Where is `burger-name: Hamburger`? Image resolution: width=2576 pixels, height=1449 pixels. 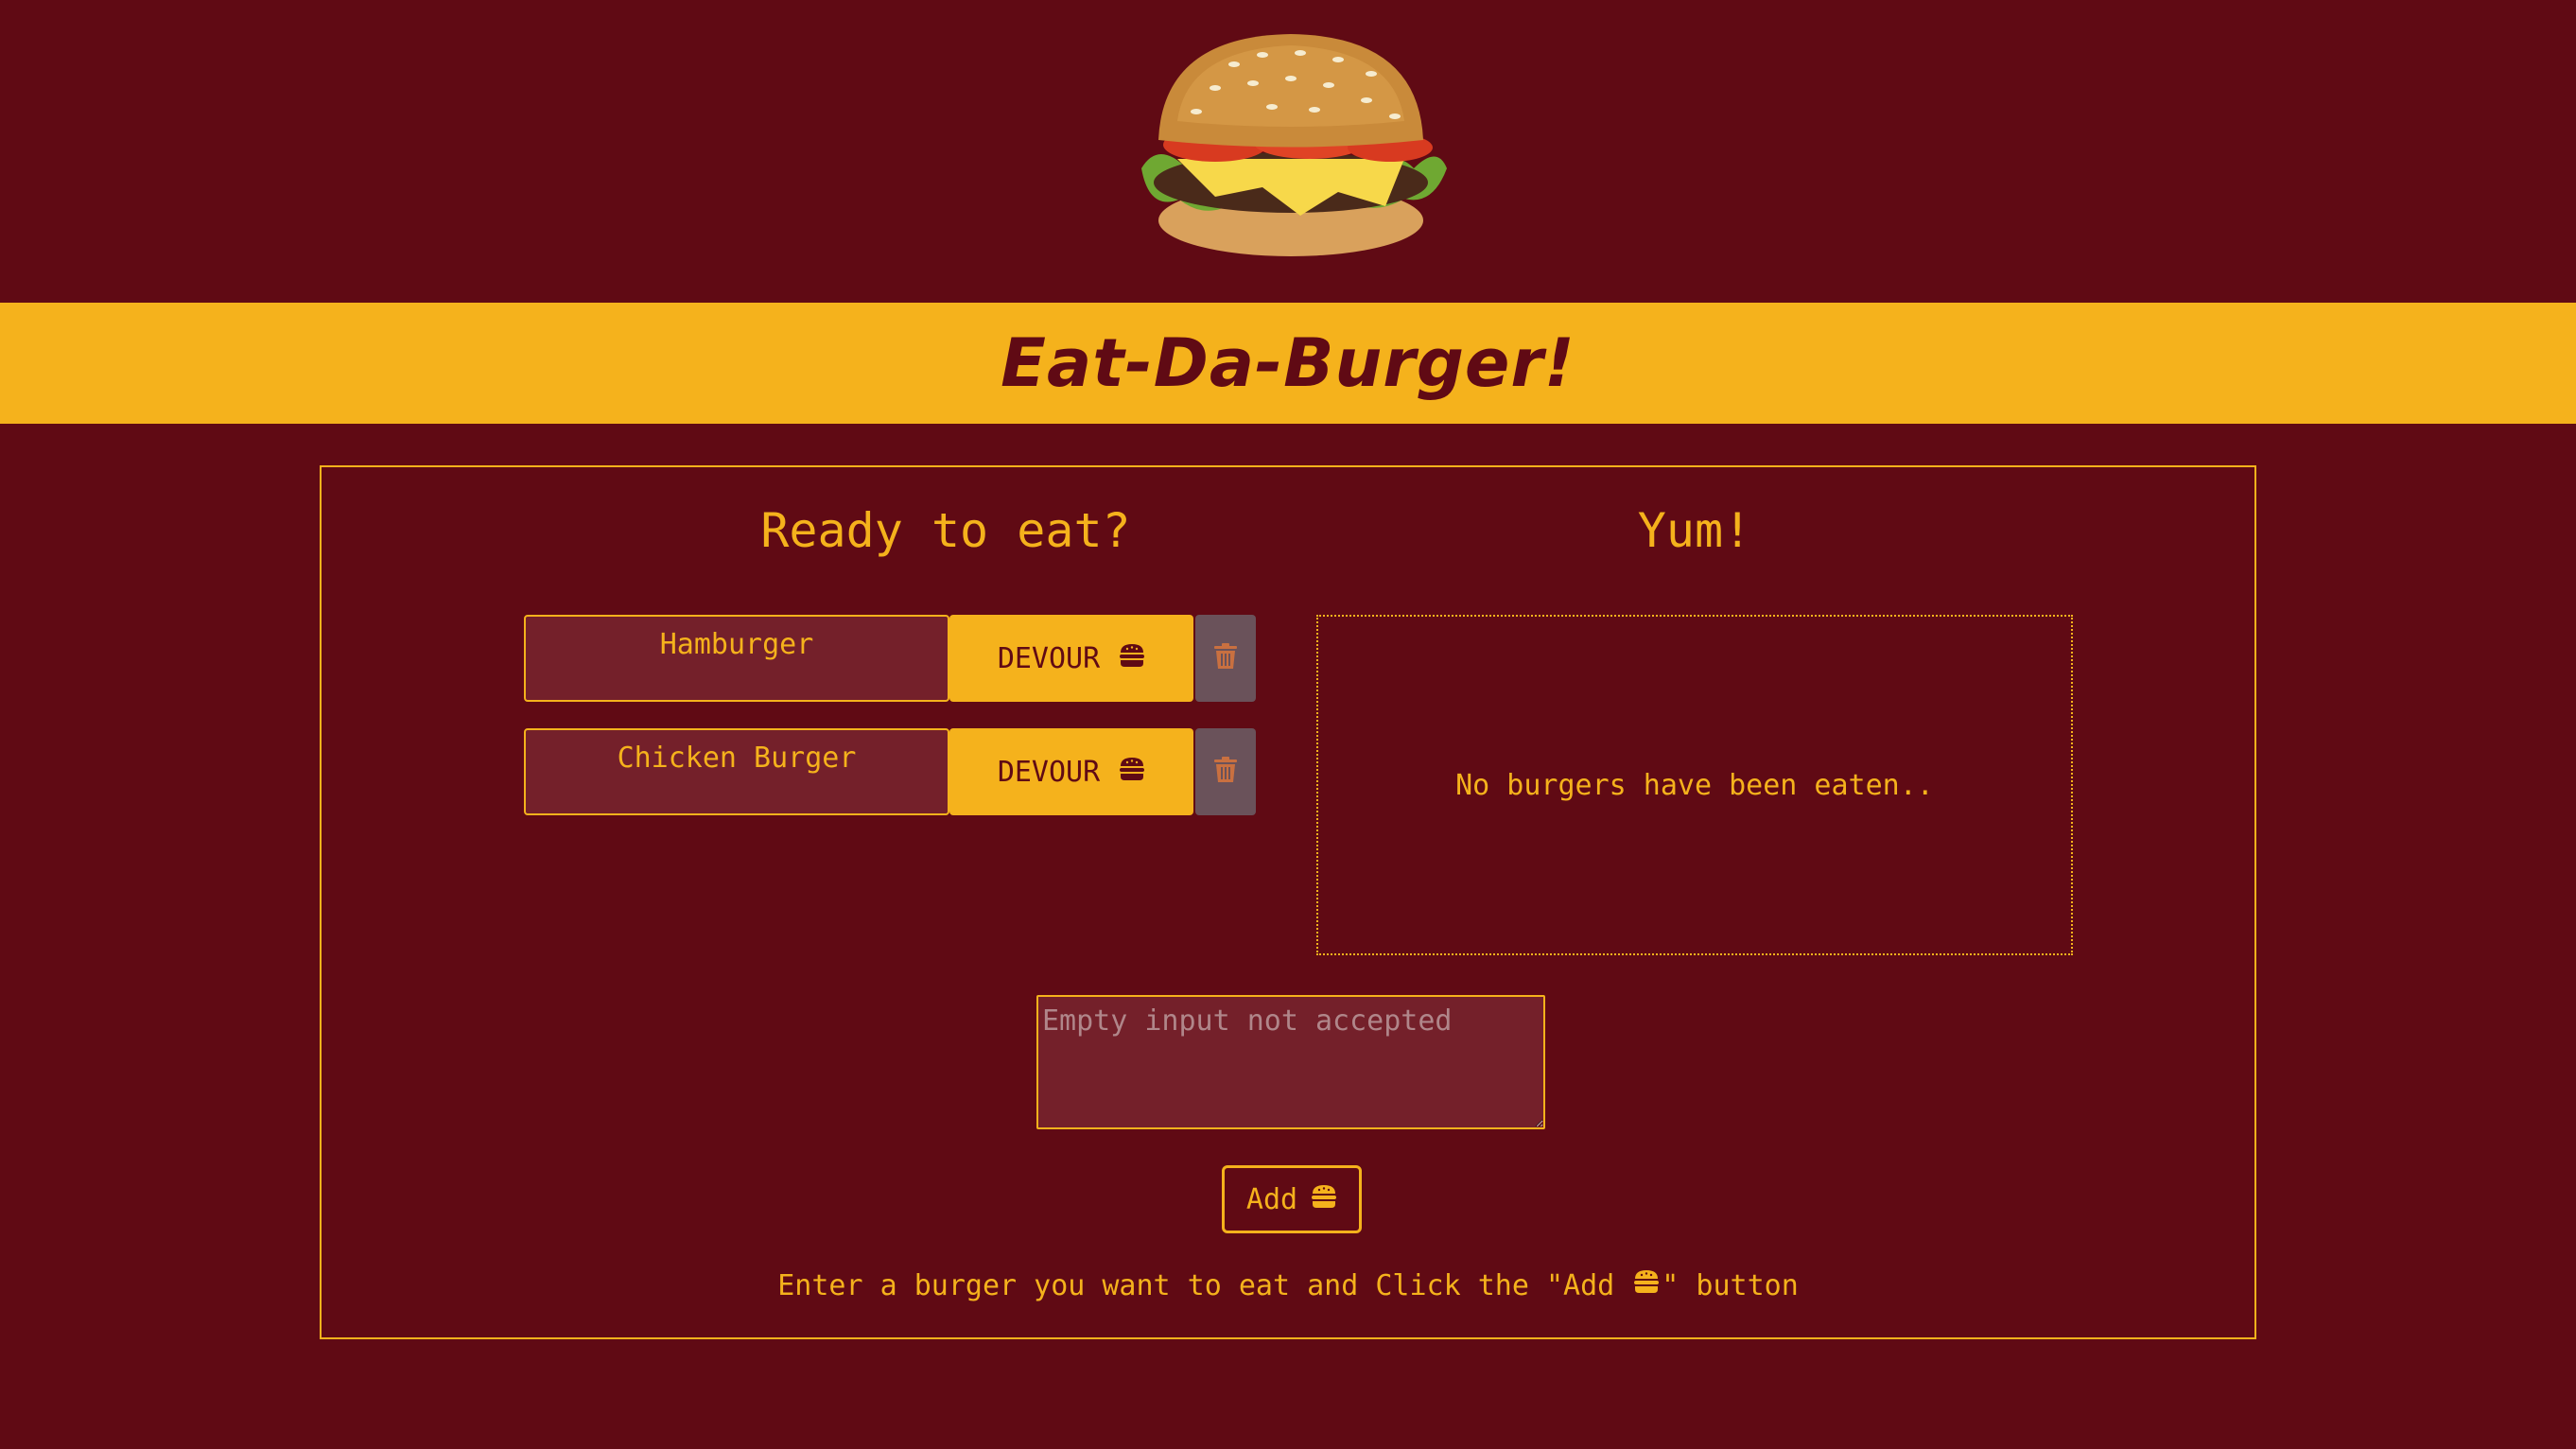 burger-name: Hamburger is located at coordinates (736, 658).